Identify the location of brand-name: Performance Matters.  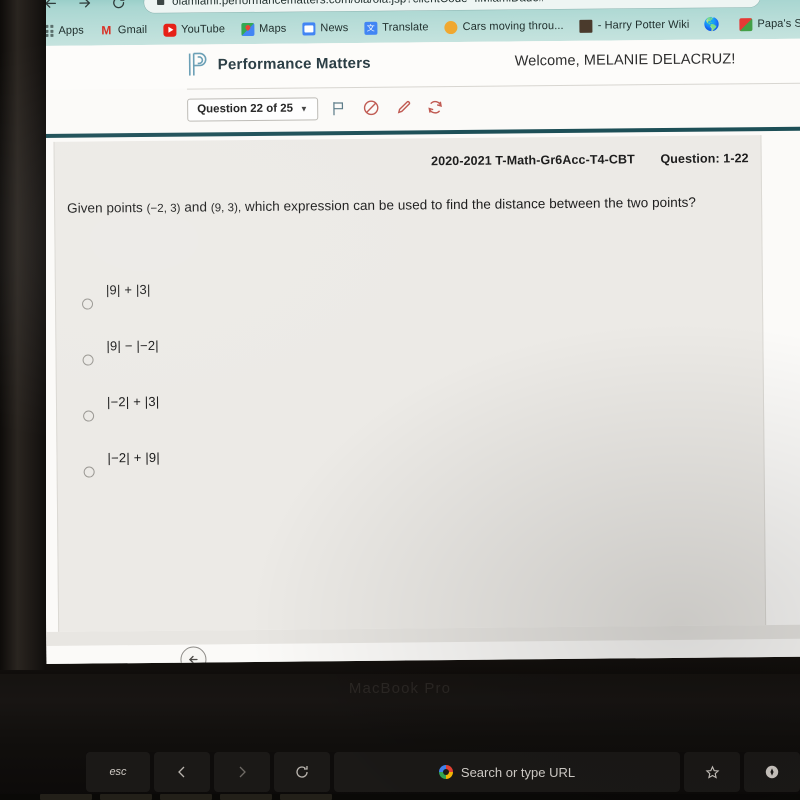
(294, 63).